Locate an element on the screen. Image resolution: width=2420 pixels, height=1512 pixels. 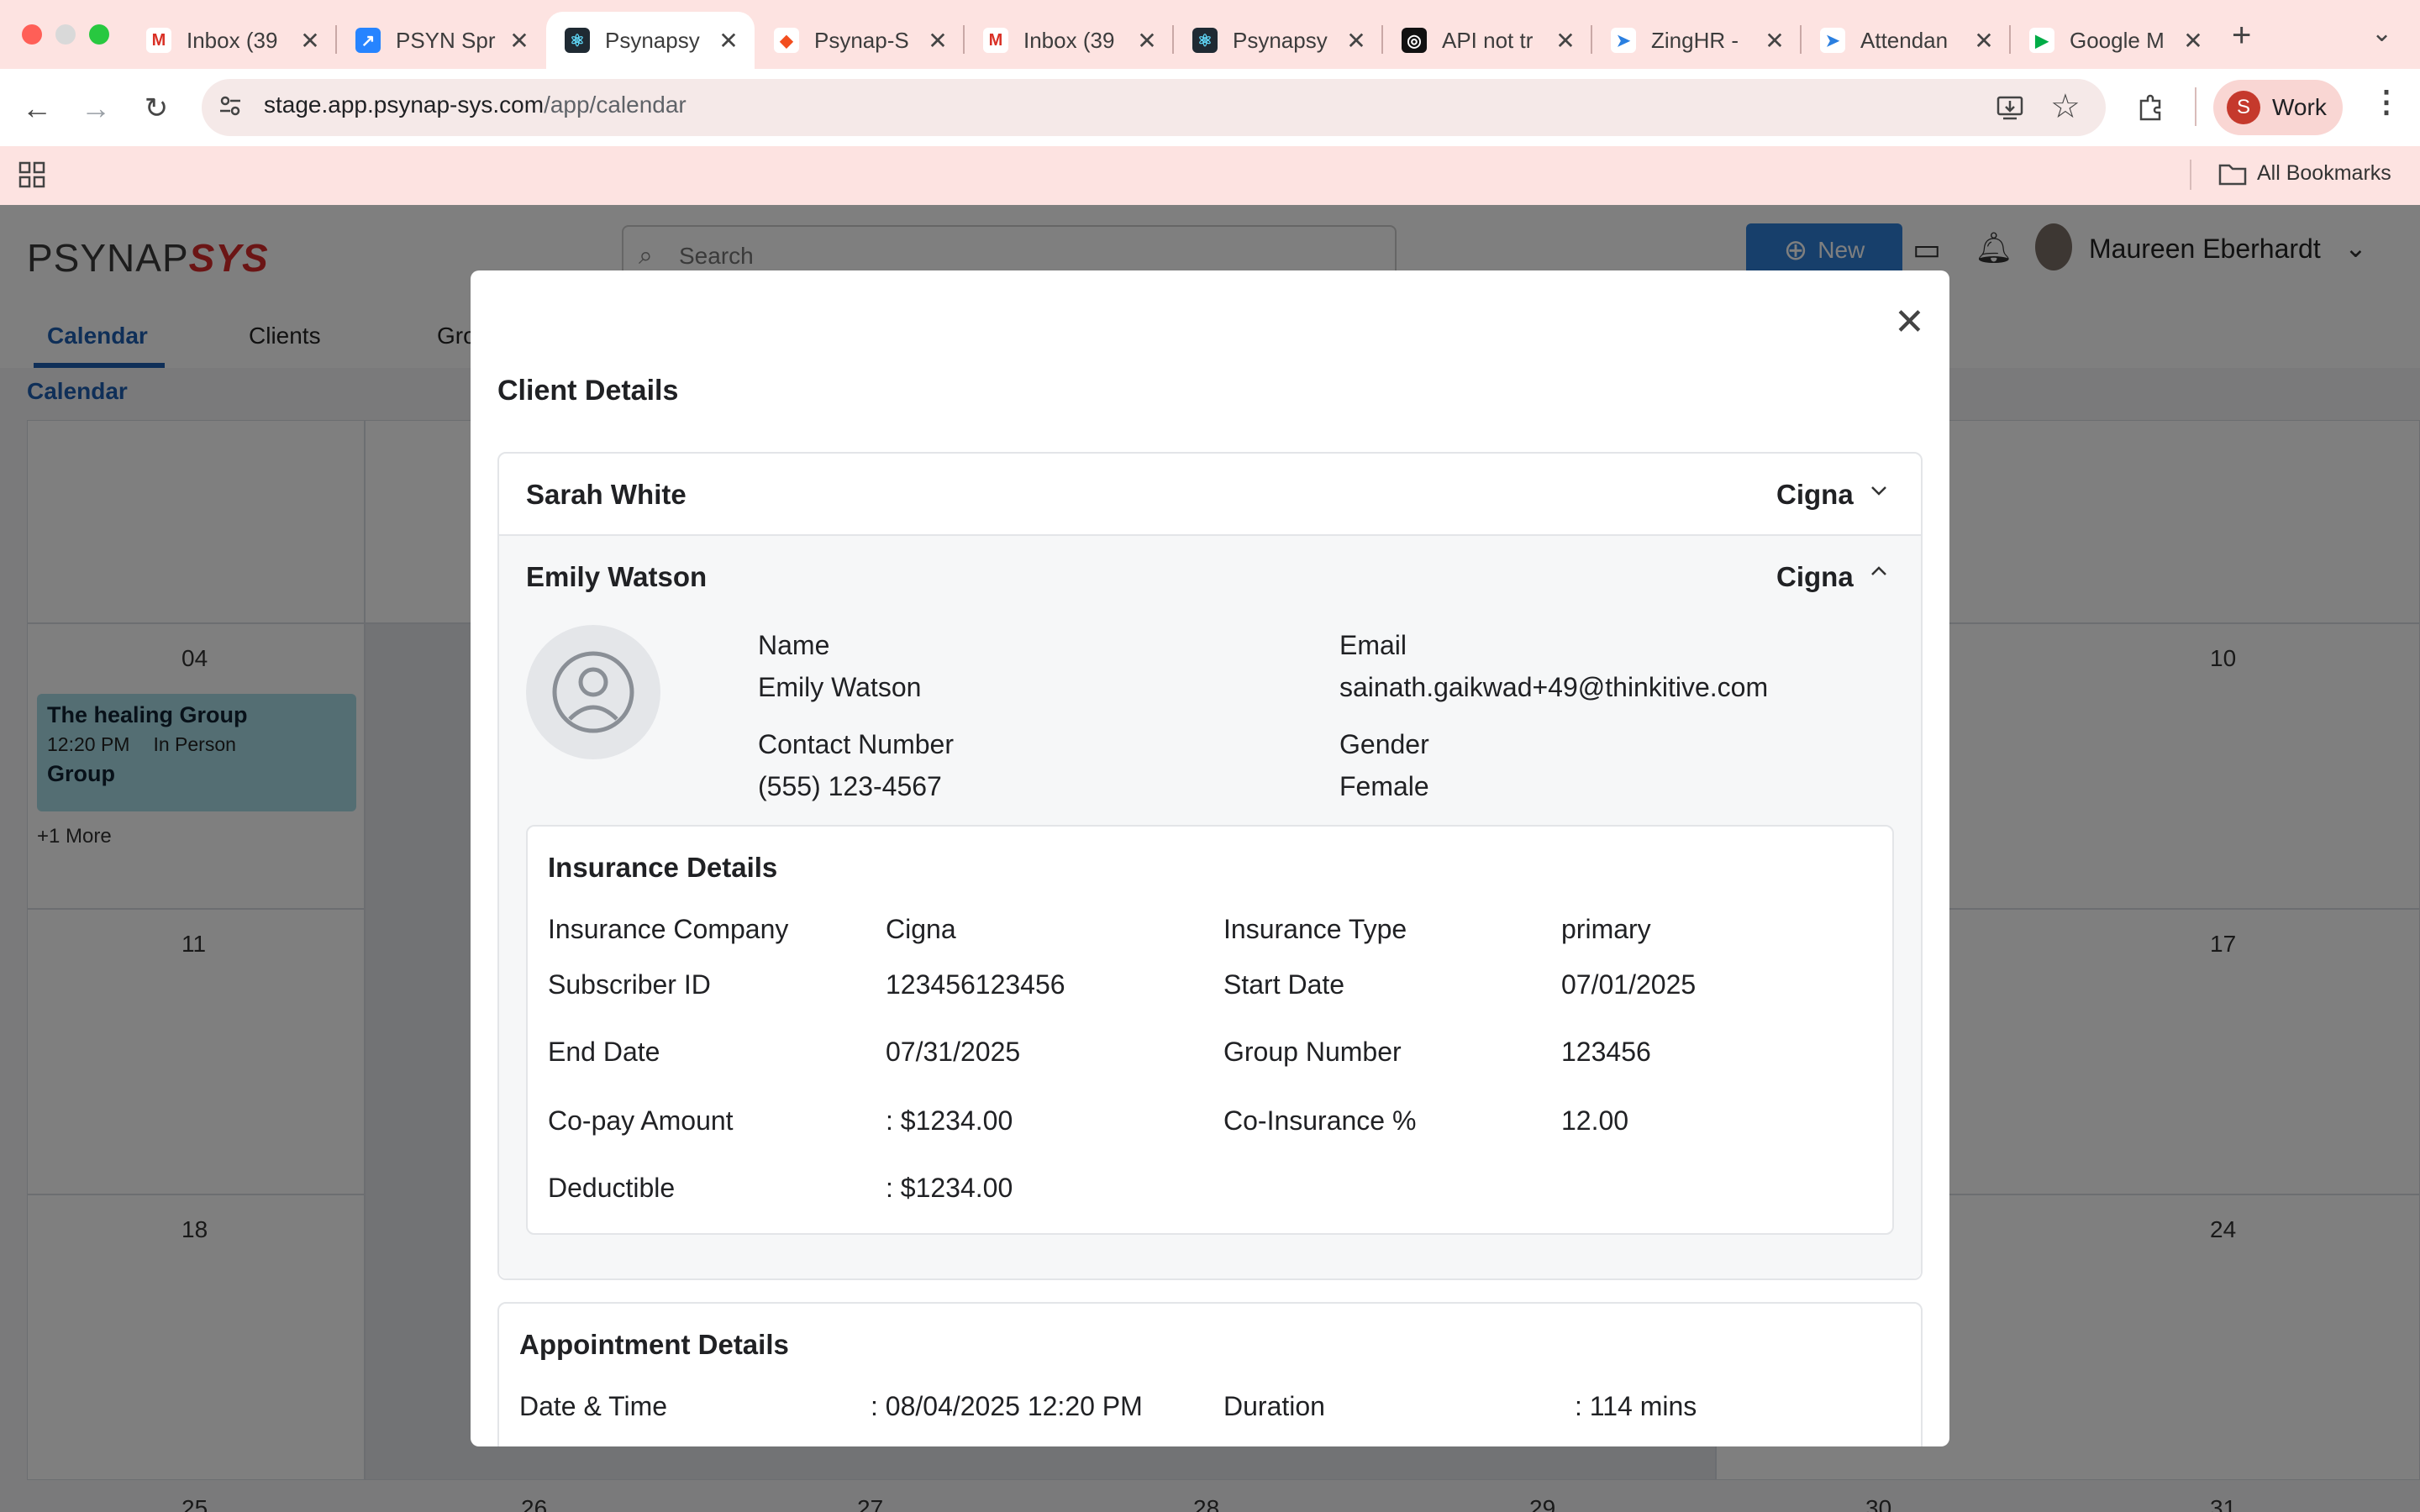
gender-value: Female is located at coordinates (1384, 786).